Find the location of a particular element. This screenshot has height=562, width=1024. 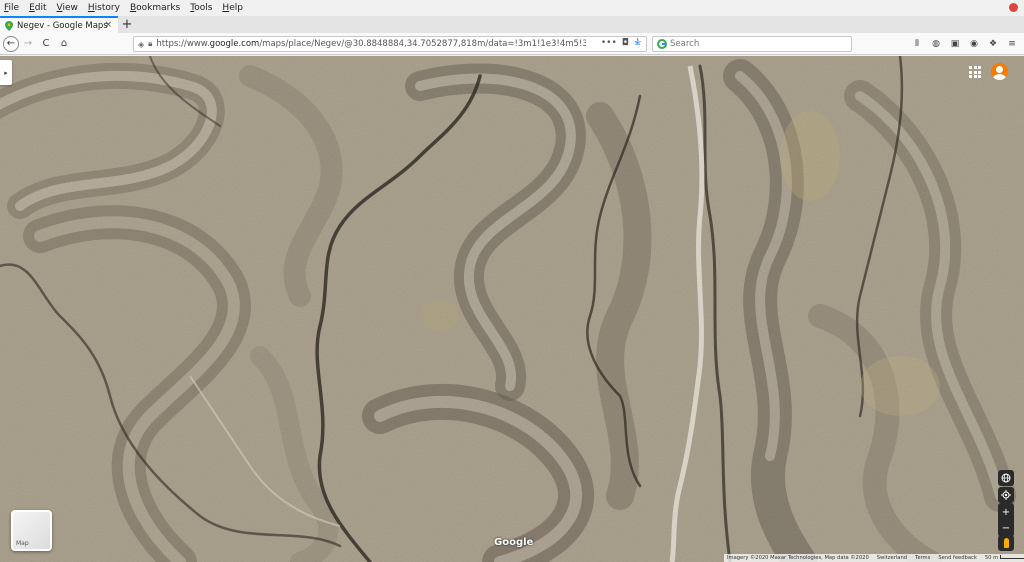

reload-button: C is located at coordinates (46, 44).